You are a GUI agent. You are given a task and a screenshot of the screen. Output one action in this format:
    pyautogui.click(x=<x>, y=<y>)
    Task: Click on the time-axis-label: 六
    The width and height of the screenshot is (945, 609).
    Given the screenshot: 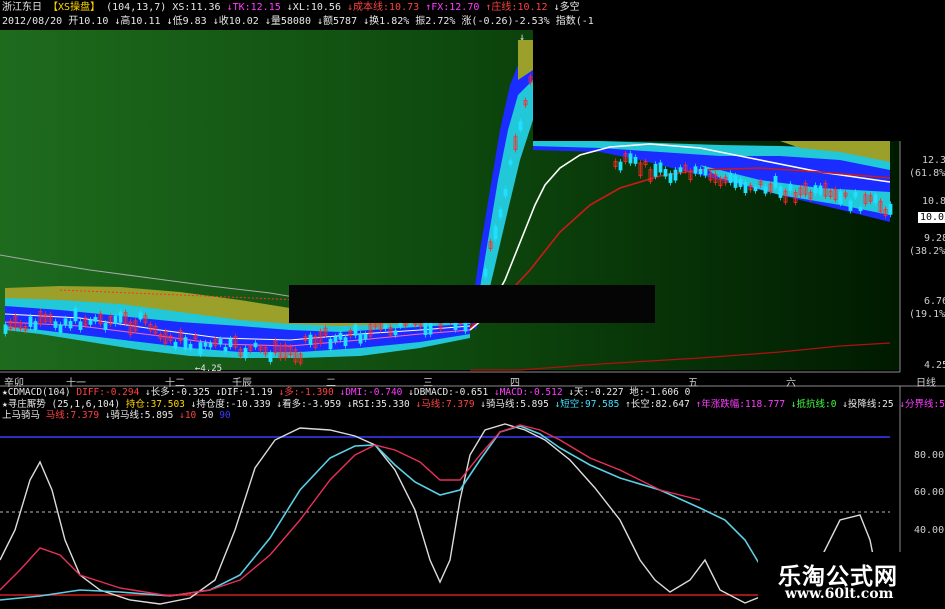 What is the action you would take?
    pyautogui.click(x=791, y=383)
    